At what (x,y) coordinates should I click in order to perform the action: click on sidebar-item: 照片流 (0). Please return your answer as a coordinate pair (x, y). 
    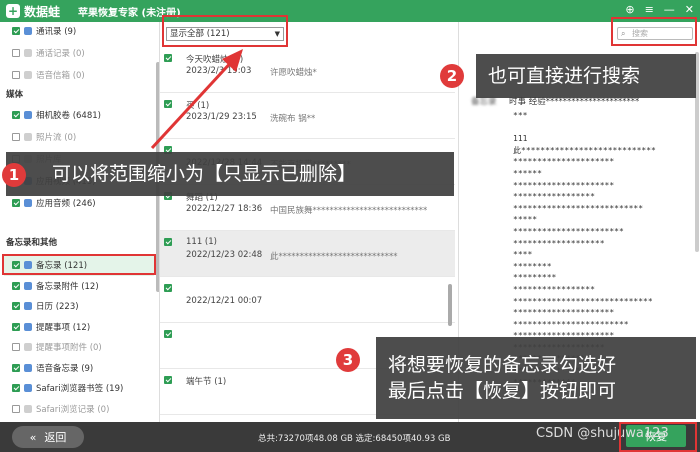
    Looking at the image, I should click on (44, 137).